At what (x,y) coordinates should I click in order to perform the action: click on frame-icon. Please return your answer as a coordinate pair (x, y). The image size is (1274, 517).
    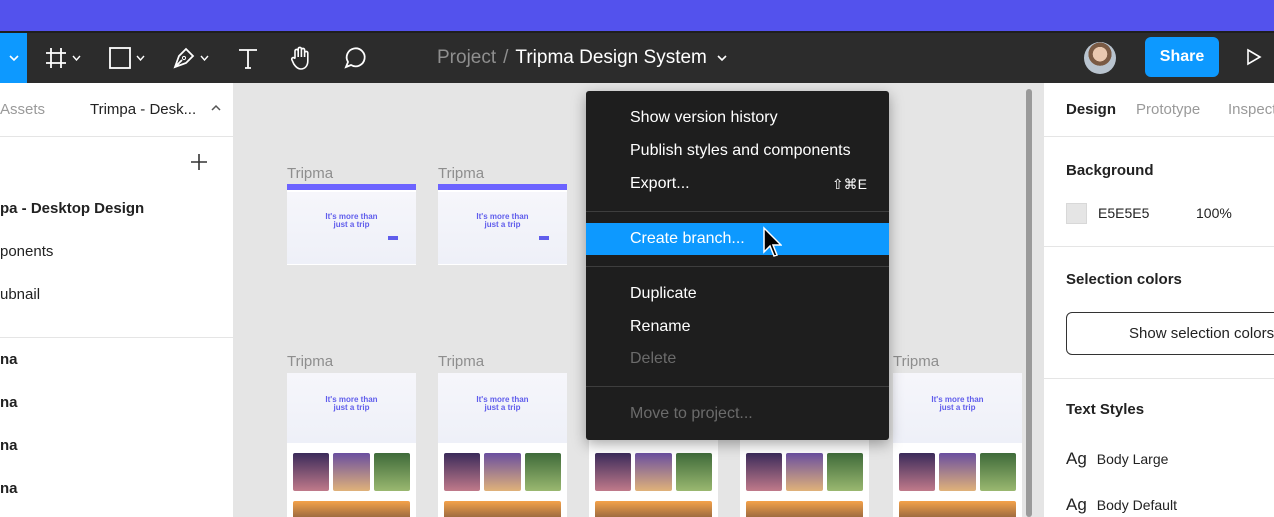
    Looking at the image, I should click on (56, 58).